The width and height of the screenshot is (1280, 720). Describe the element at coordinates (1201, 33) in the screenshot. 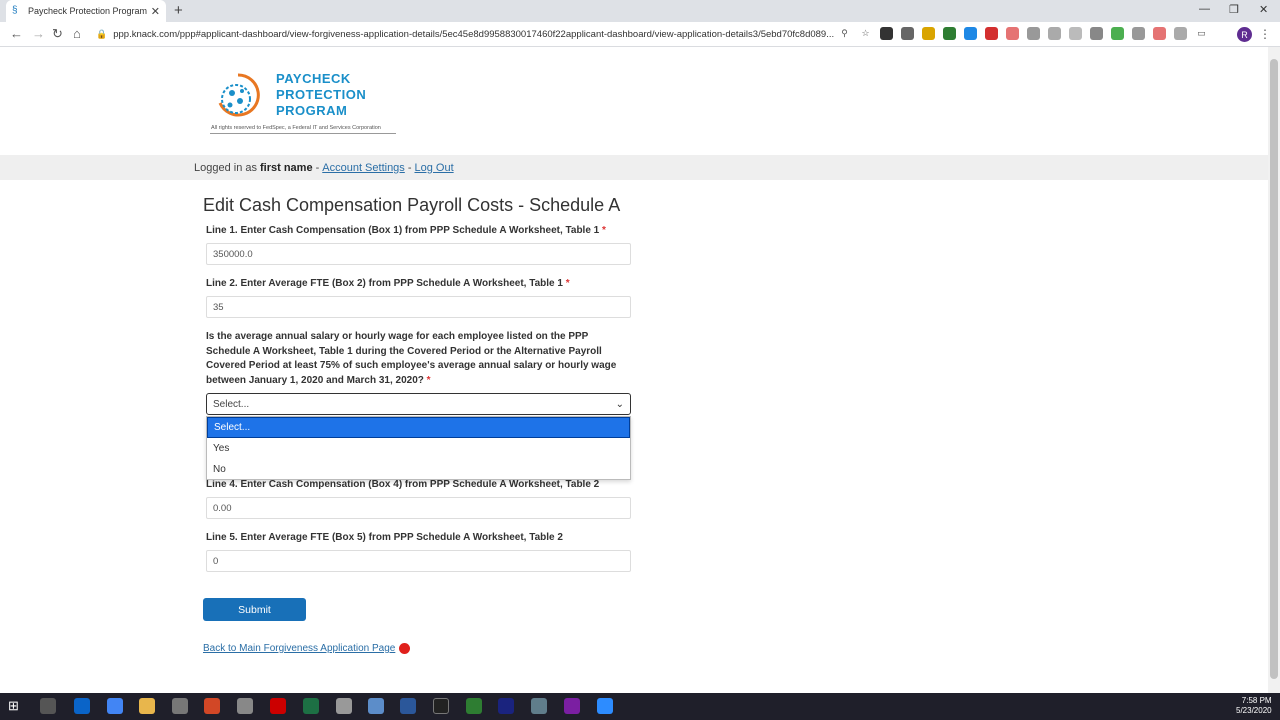

I see `cast-icon: ▭` at that location.